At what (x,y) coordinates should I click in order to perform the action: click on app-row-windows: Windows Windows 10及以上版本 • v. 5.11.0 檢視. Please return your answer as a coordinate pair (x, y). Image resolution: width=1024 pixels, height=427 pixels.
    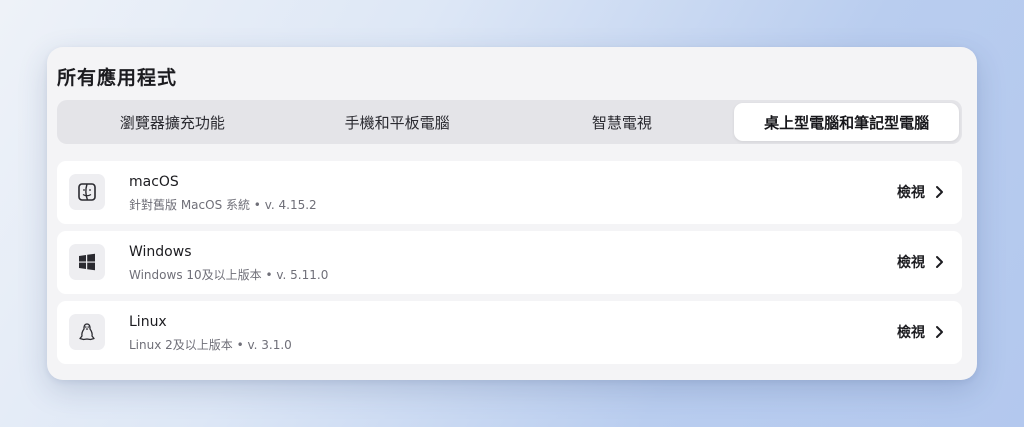
    Looking at the image, I should click on (509, 262).